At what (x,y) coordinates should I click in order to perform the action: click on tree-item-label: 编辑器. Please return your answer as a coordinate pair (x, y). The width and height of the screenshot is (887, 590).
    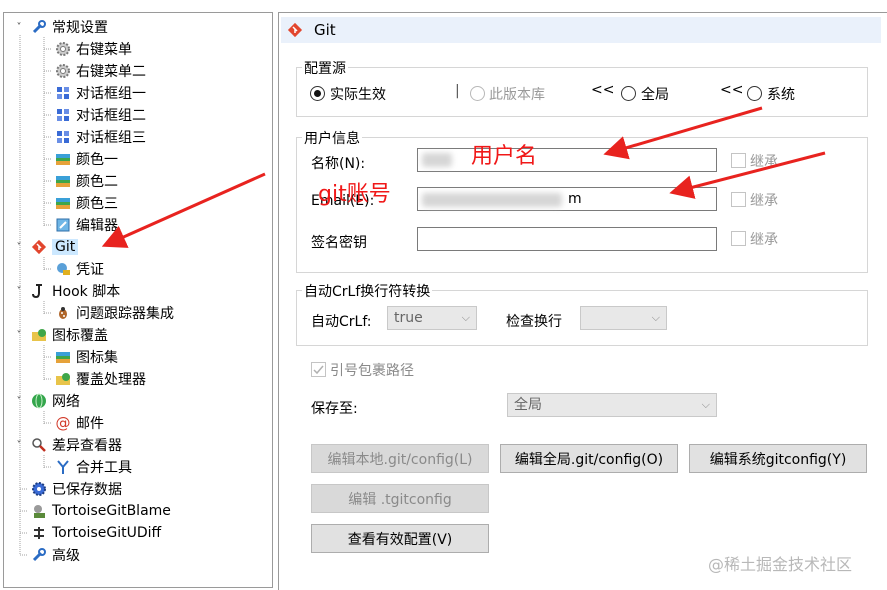
    Looking at the image, I should click on (97, 226).